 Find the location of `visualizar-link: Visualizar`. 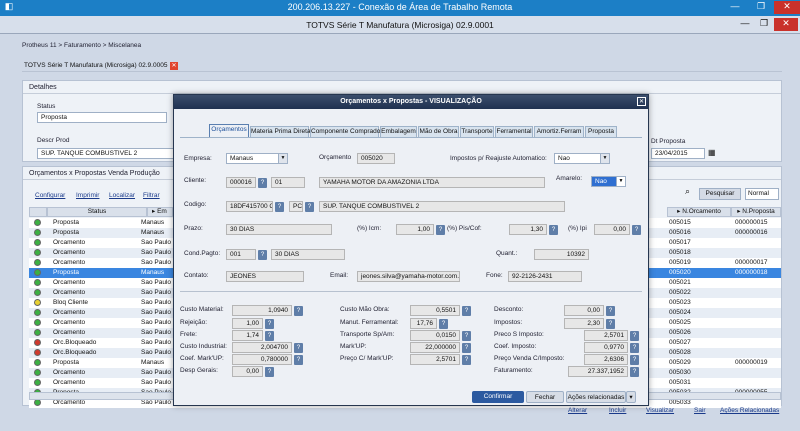

visualizar-link: Visualizar is located at coordinates (660, 410).